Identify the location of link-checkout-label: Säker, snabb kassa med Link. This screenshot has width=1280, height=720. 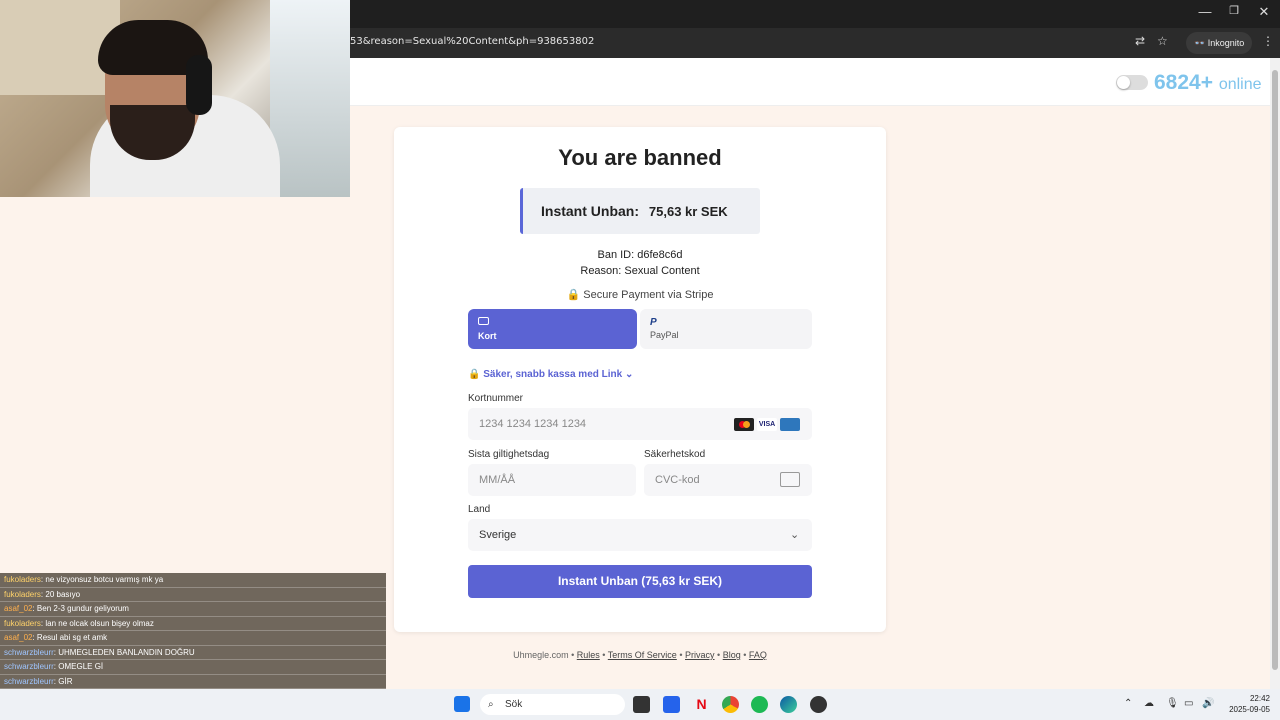
(553, 374).